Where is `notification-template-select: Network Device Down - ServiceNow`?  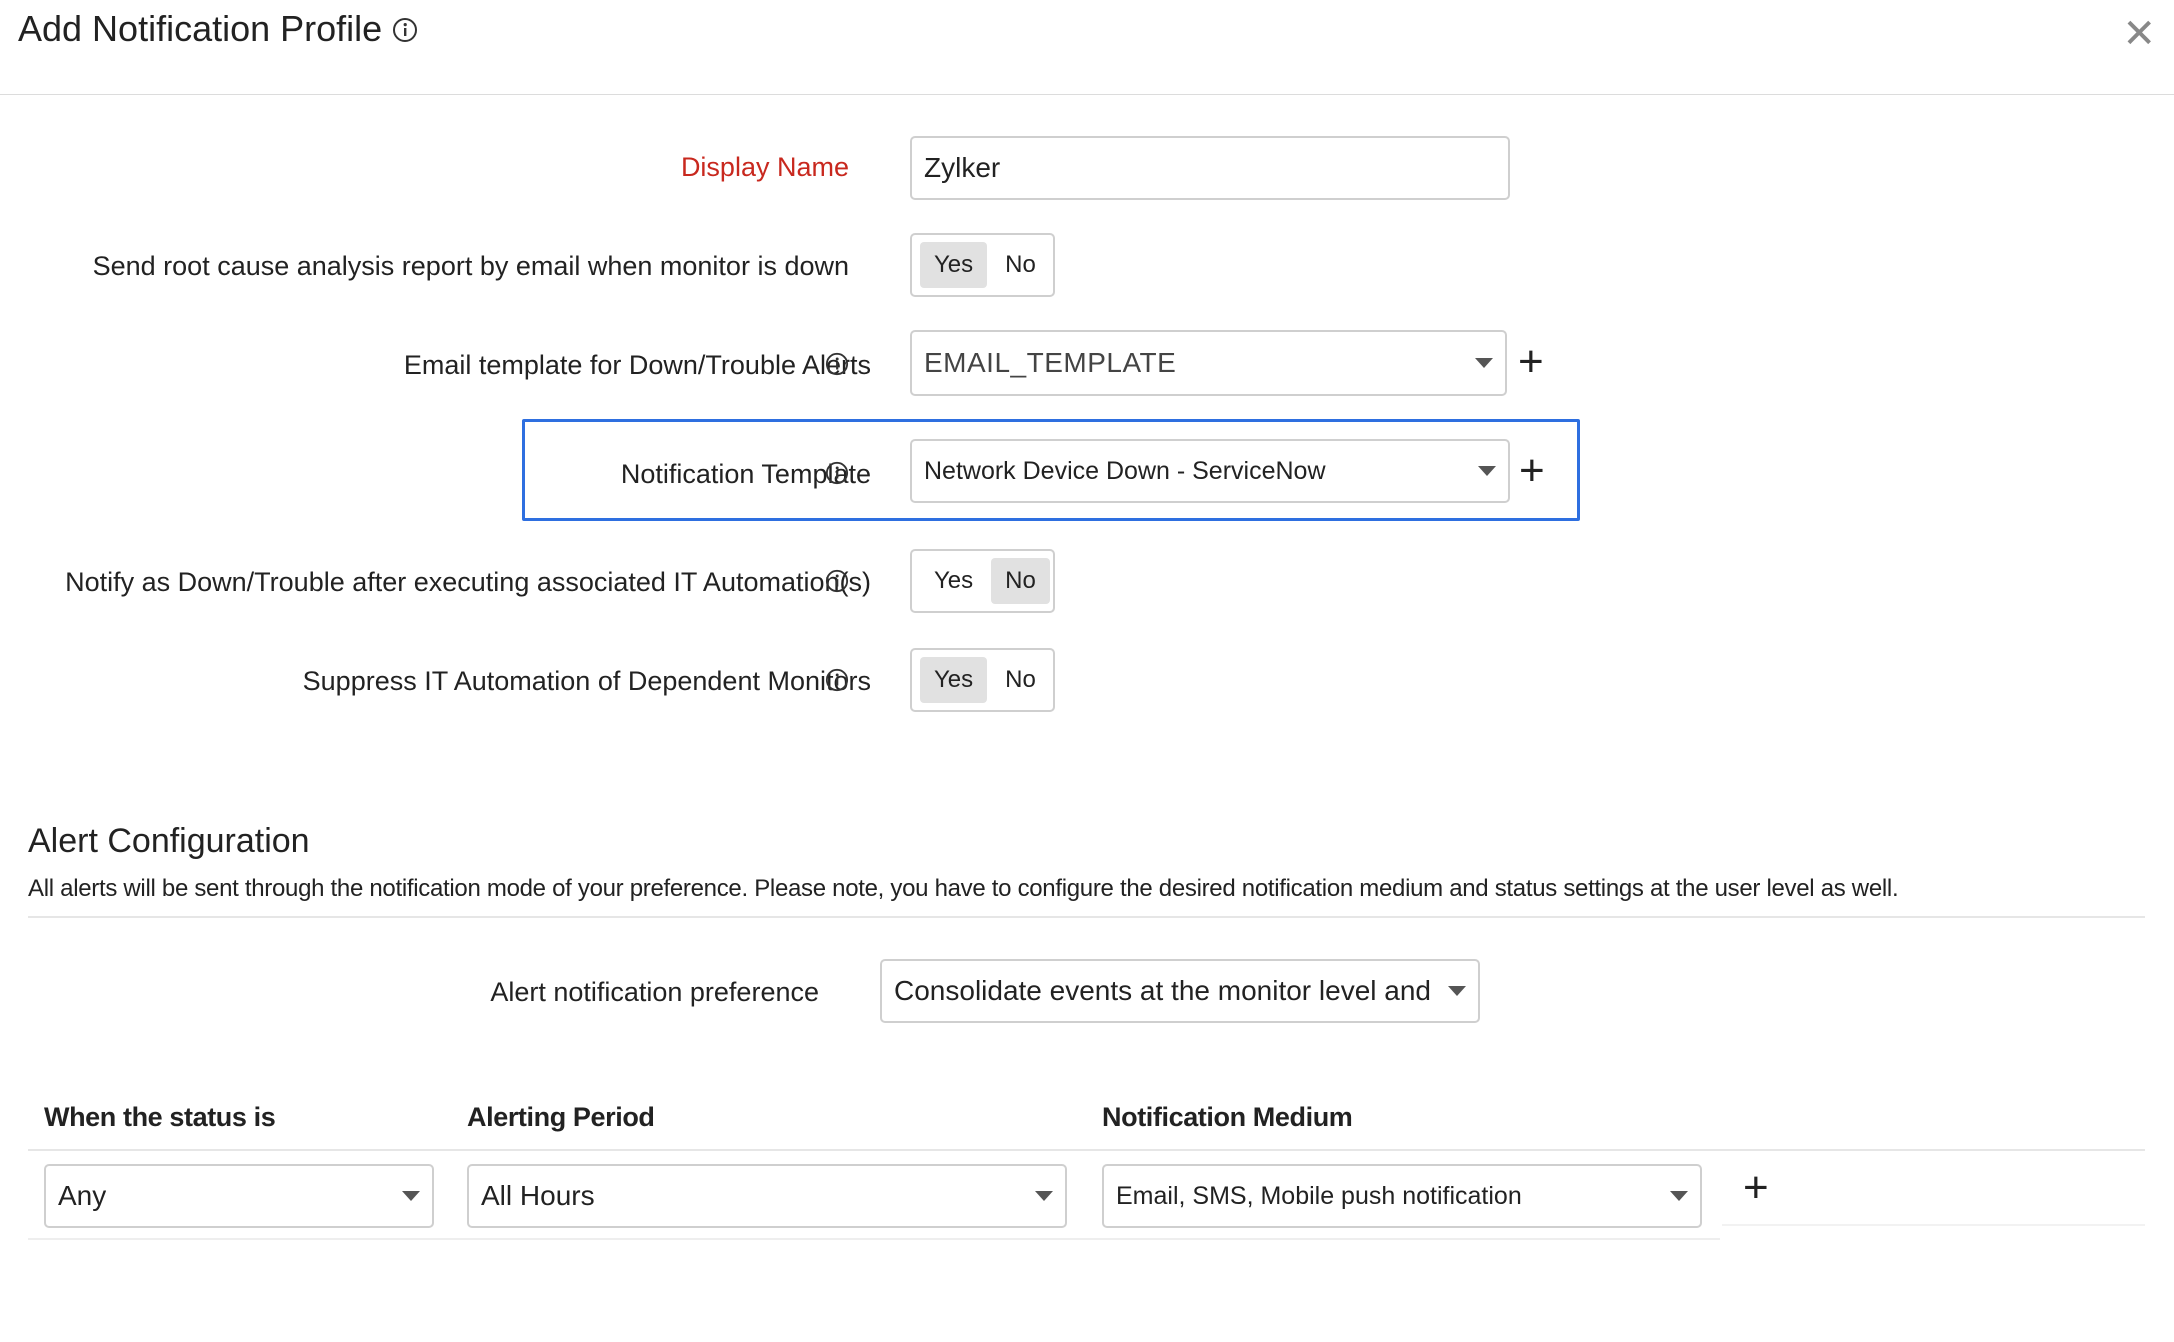 notification-template-select: Network Device Down - ServiceNow is located at coordinates (1210, 471).